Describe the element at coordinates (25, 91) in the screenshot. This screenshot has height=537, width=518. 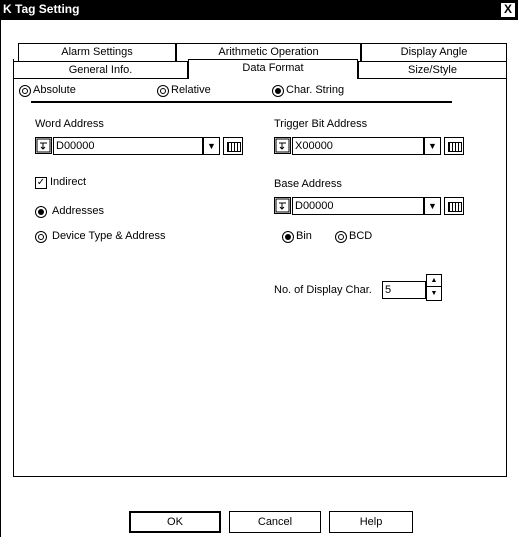
I see `absolute-radio` at that location.